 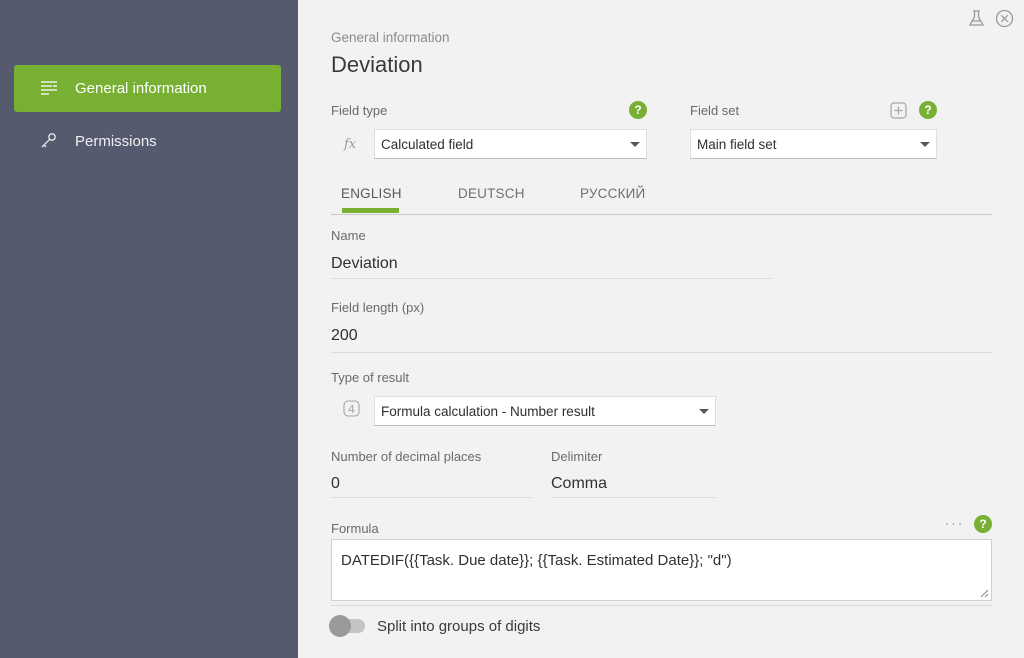 What do you see at coordinates (359, 110) in the screenshot?
I see `field-type-label: Field type` at bounding box center [359, 110].